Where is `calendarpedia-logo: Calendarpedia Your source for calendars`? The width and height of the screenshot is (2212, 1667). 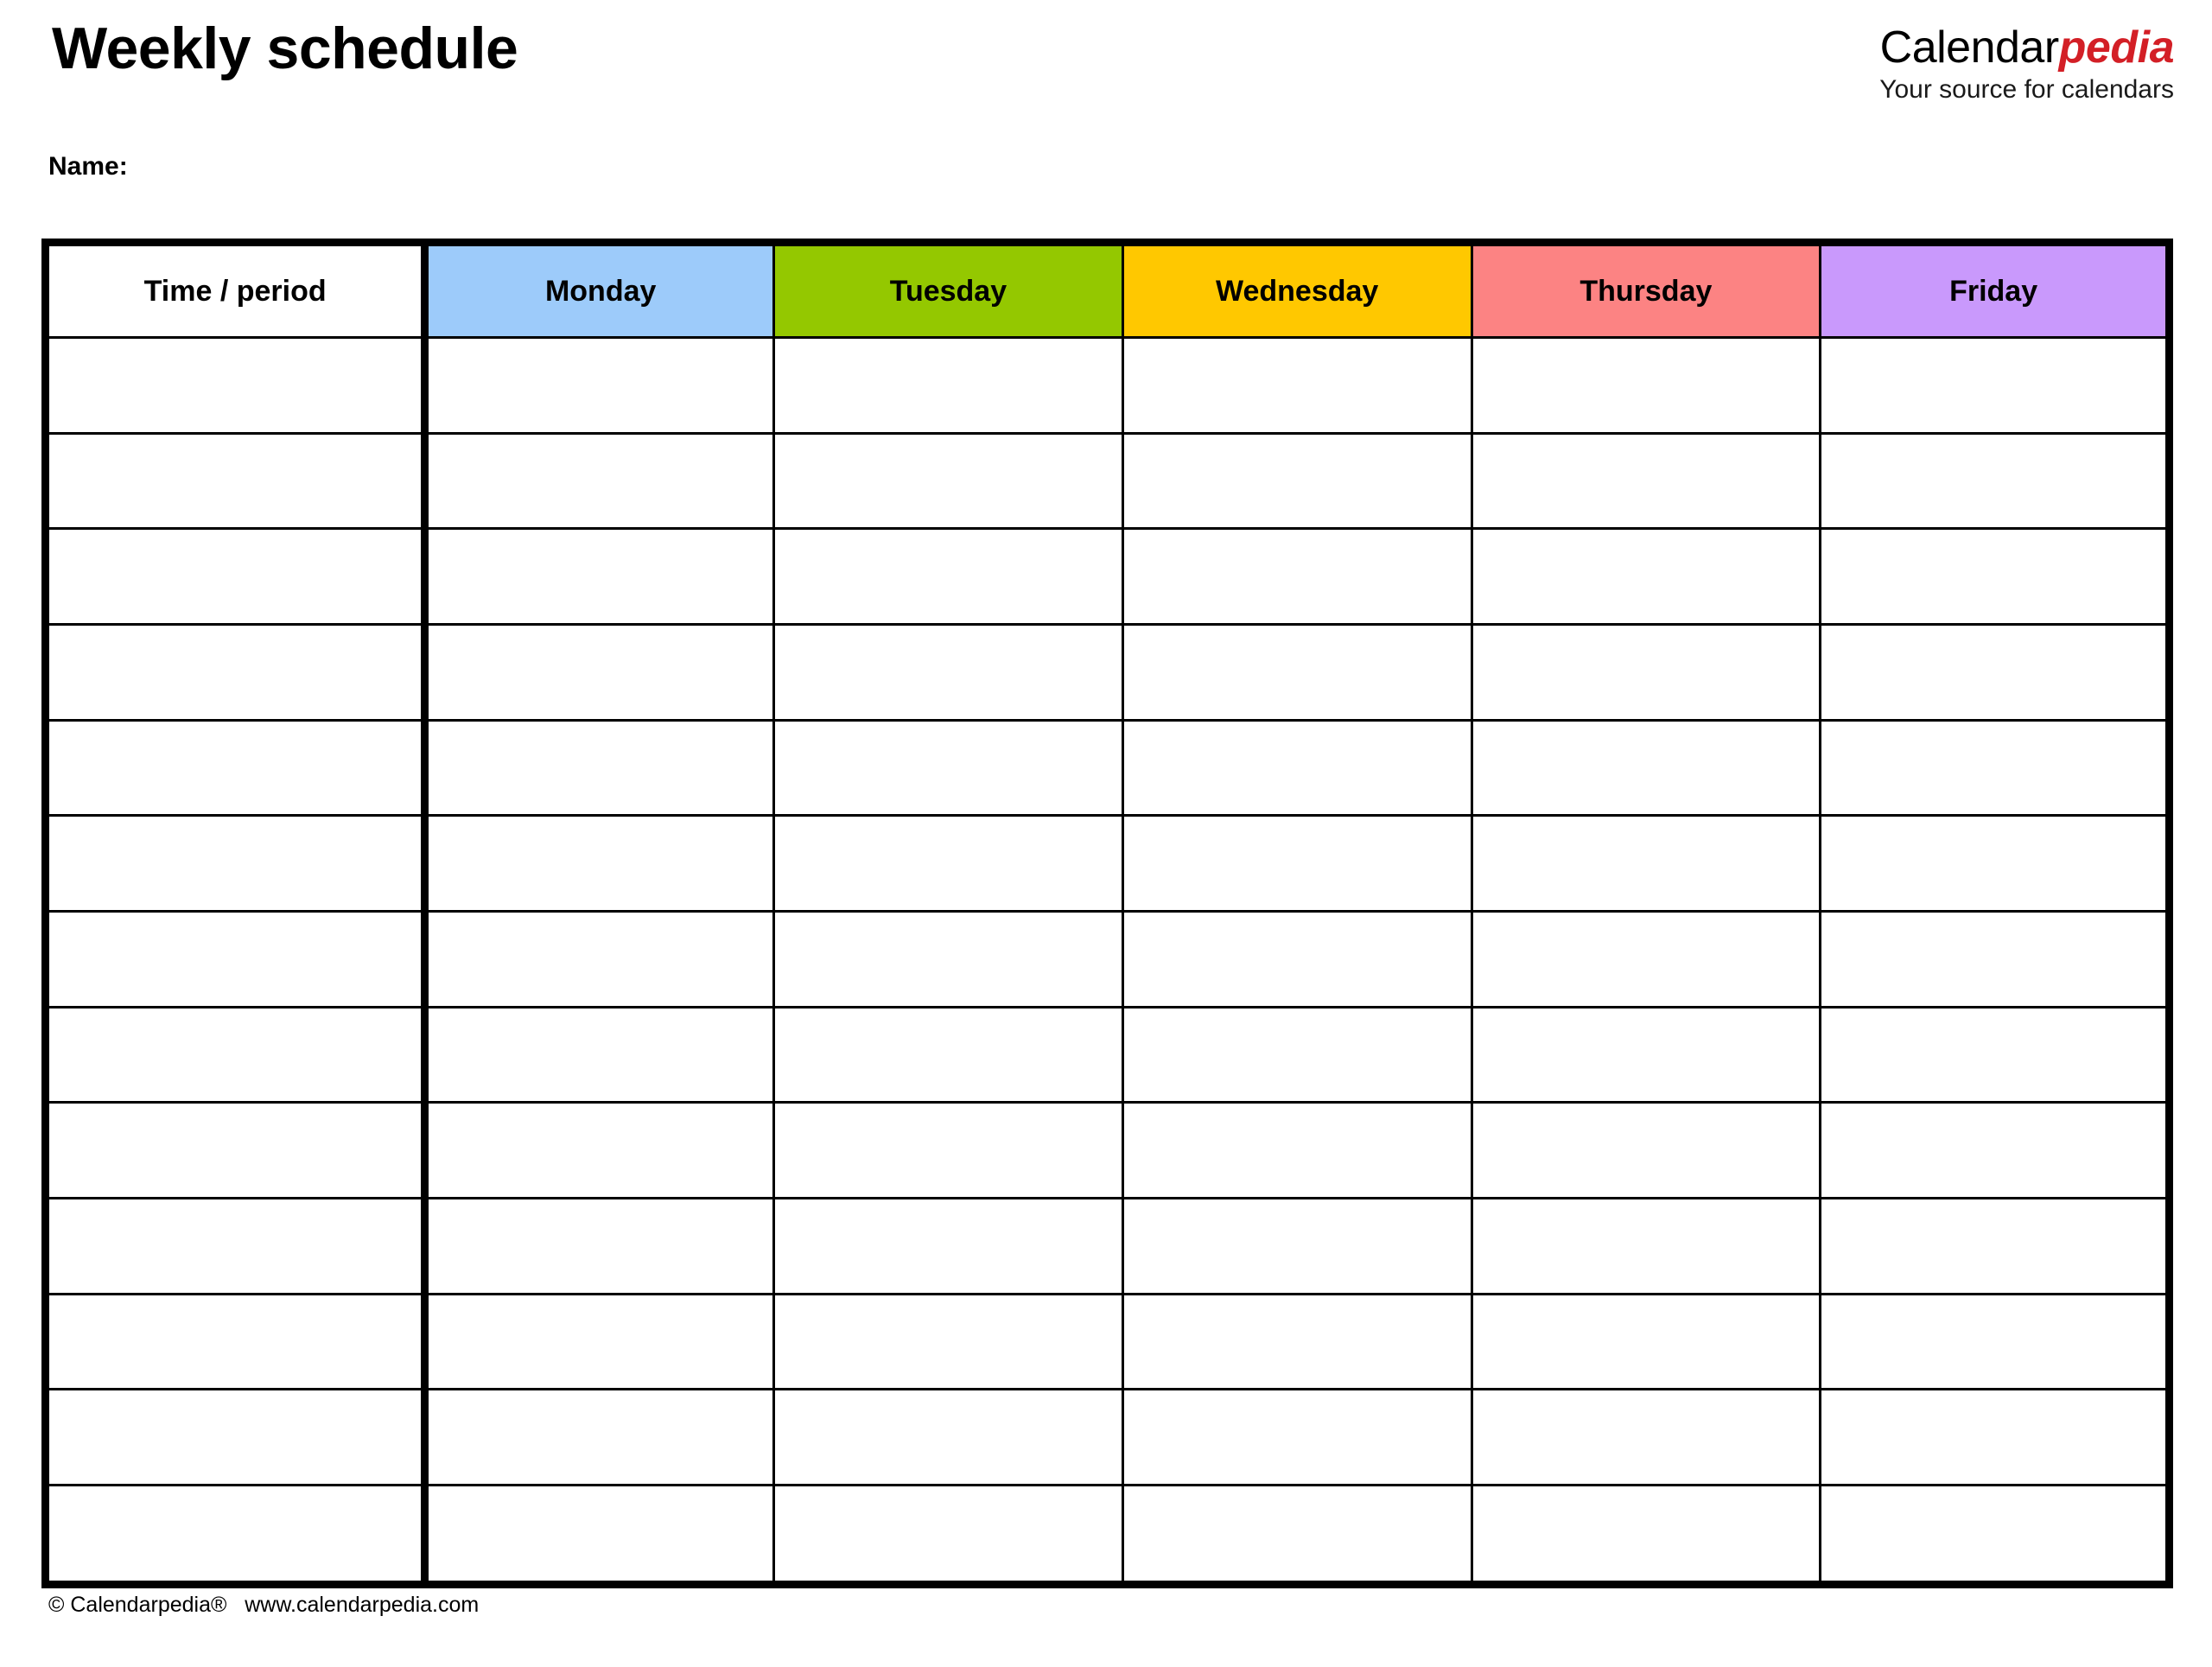 calendarpedia-logo: Calendarpedia Your source for calendars is located at coordinates (2026, 63).